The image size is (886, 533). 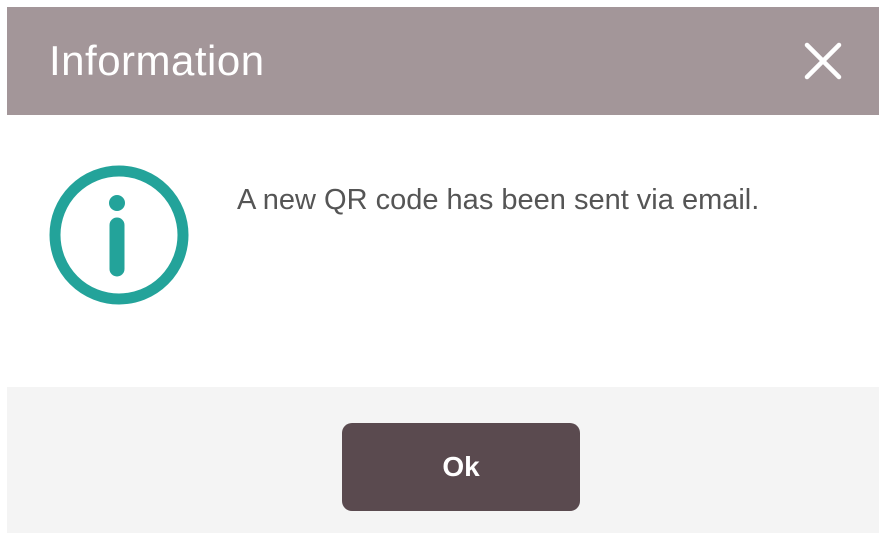 I want to click on dialog-title: Information, so click(x=157, y=60).